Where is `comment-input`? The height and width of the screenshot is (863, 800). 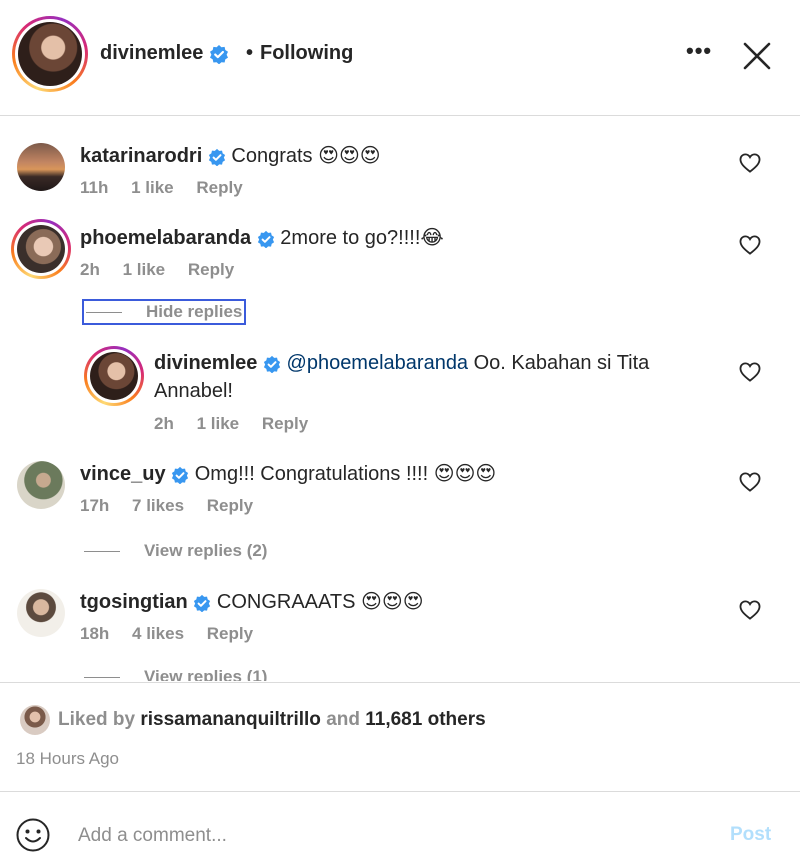
comment-input is located at coordinates (378, 836).